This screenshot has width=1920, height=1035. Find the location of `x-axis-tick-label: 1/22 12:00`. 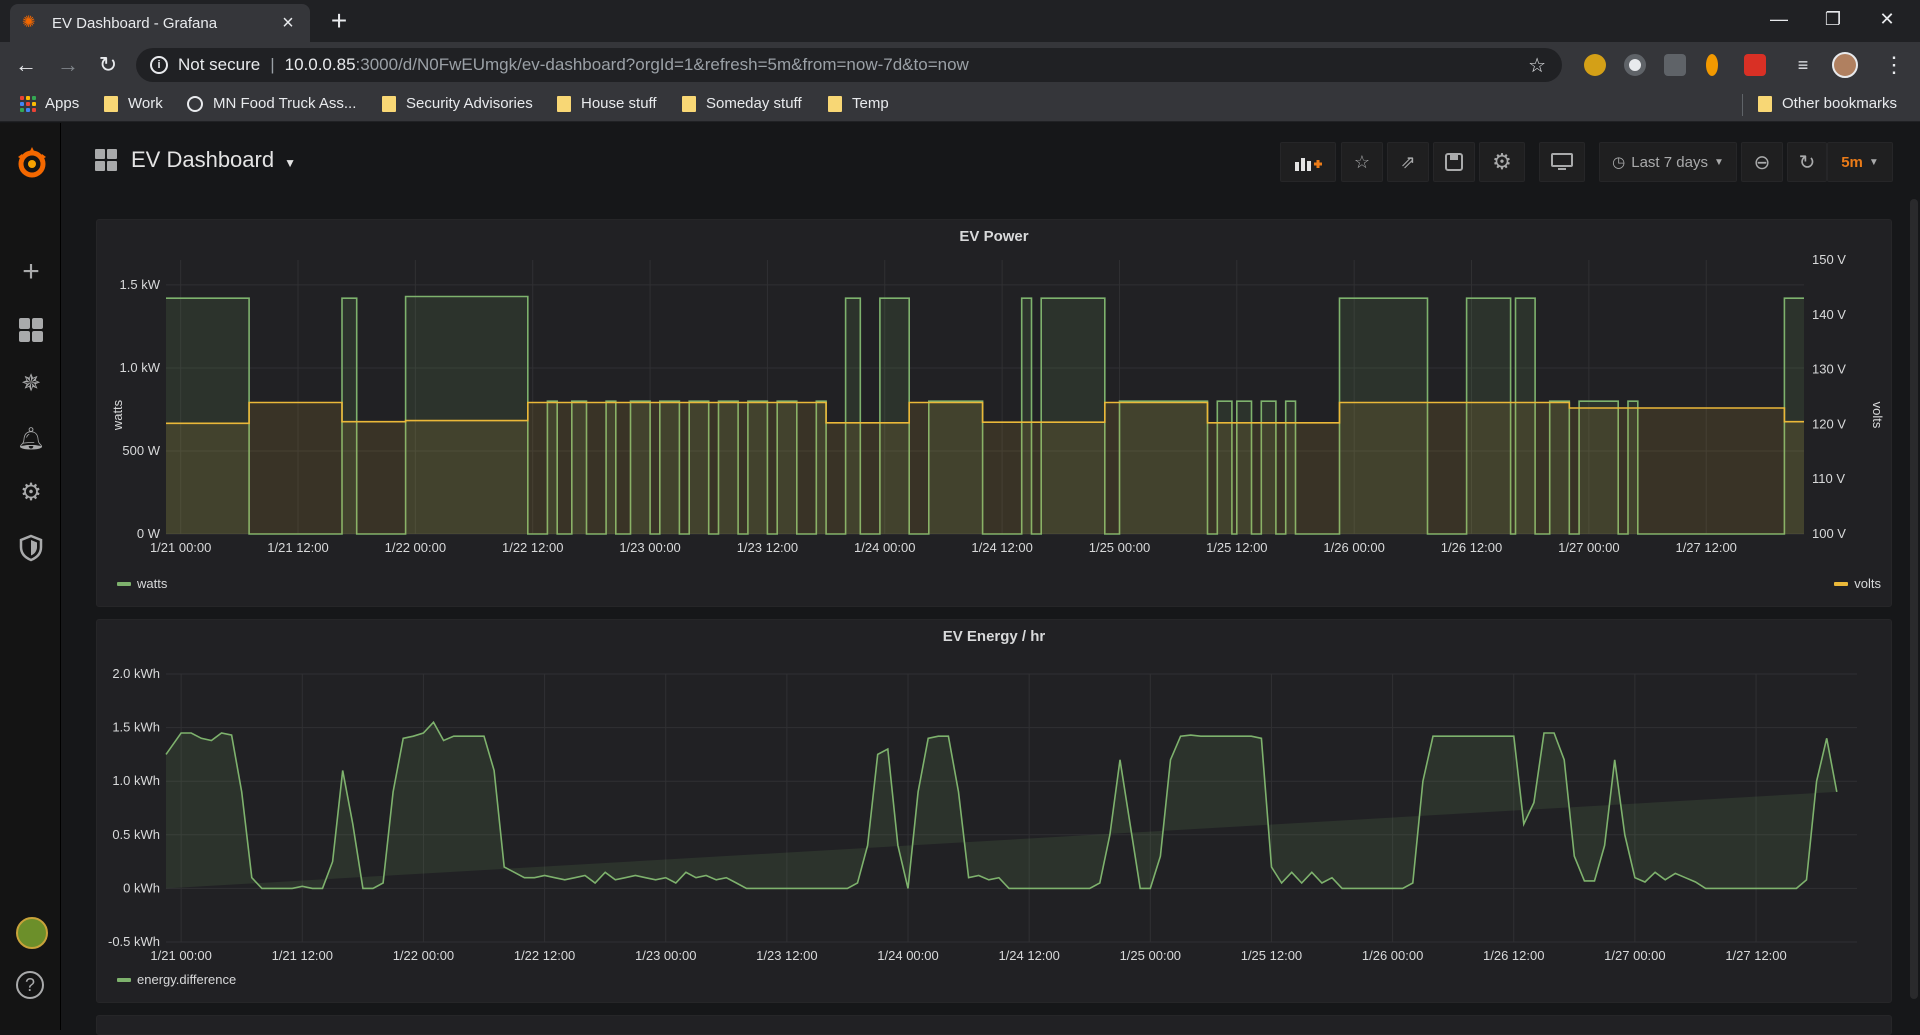

x-axis-tick-label: 1/22 12:00 is located at coordinates (532, 547).